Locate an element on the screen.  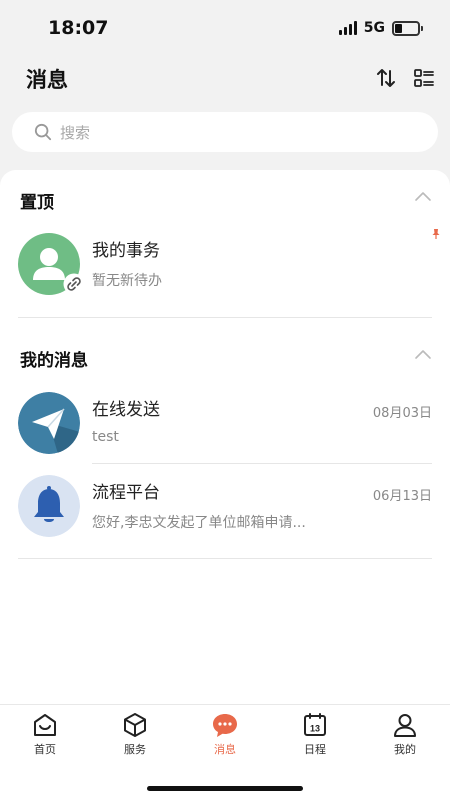
pinned-section-header: 置顶 is located at coordinates (225, 199).